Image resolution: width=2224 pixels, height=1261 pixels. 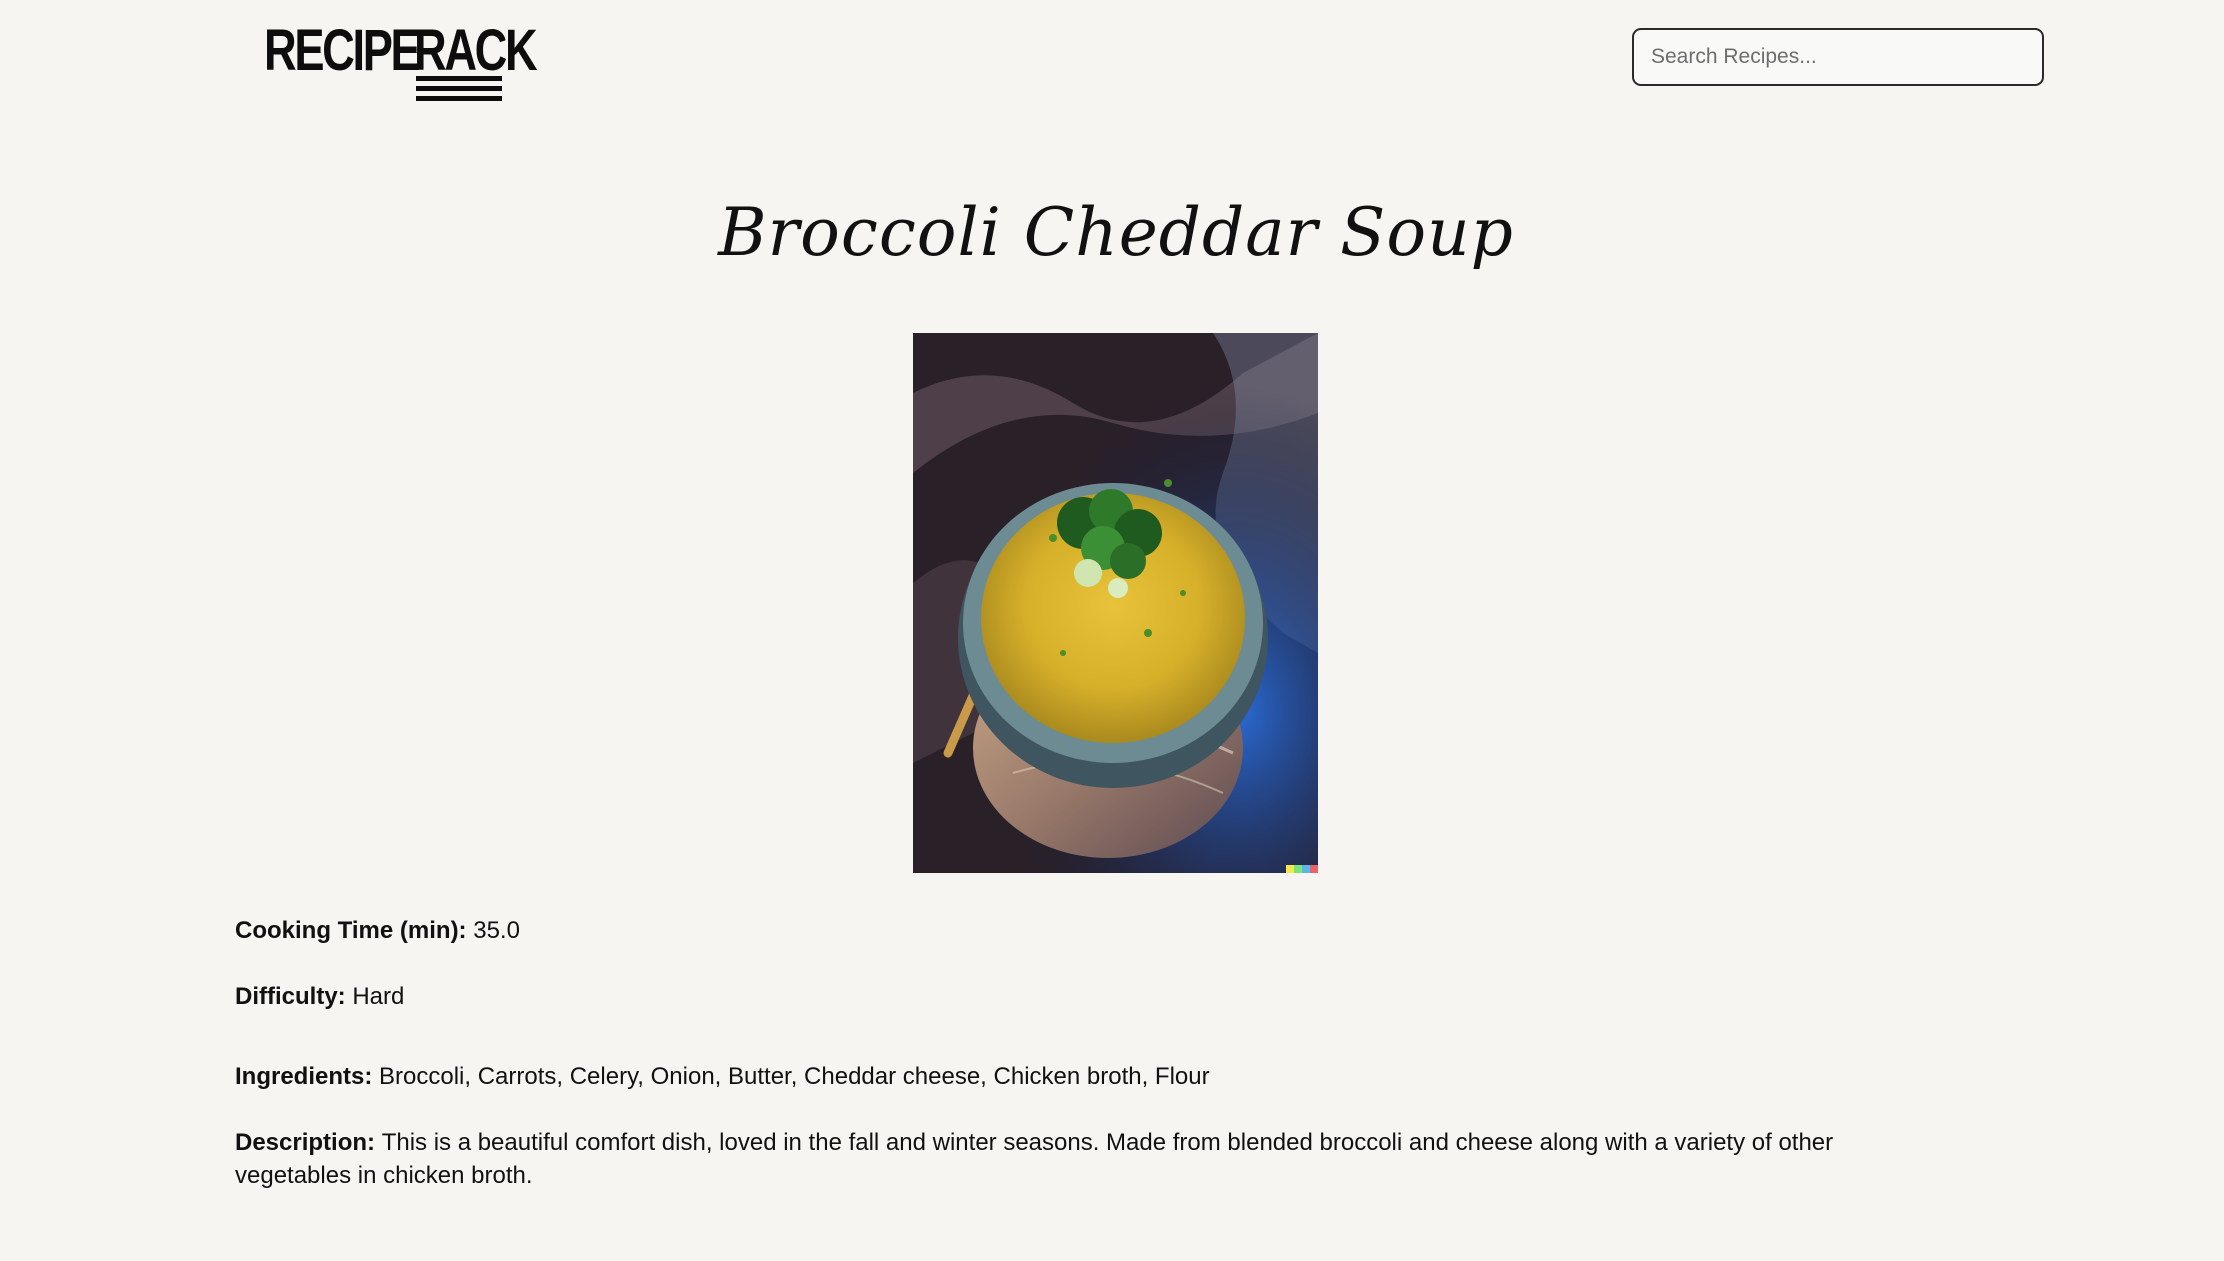 I want to click on site-logo: RECIPE RACK, so click(x=401, y=59).